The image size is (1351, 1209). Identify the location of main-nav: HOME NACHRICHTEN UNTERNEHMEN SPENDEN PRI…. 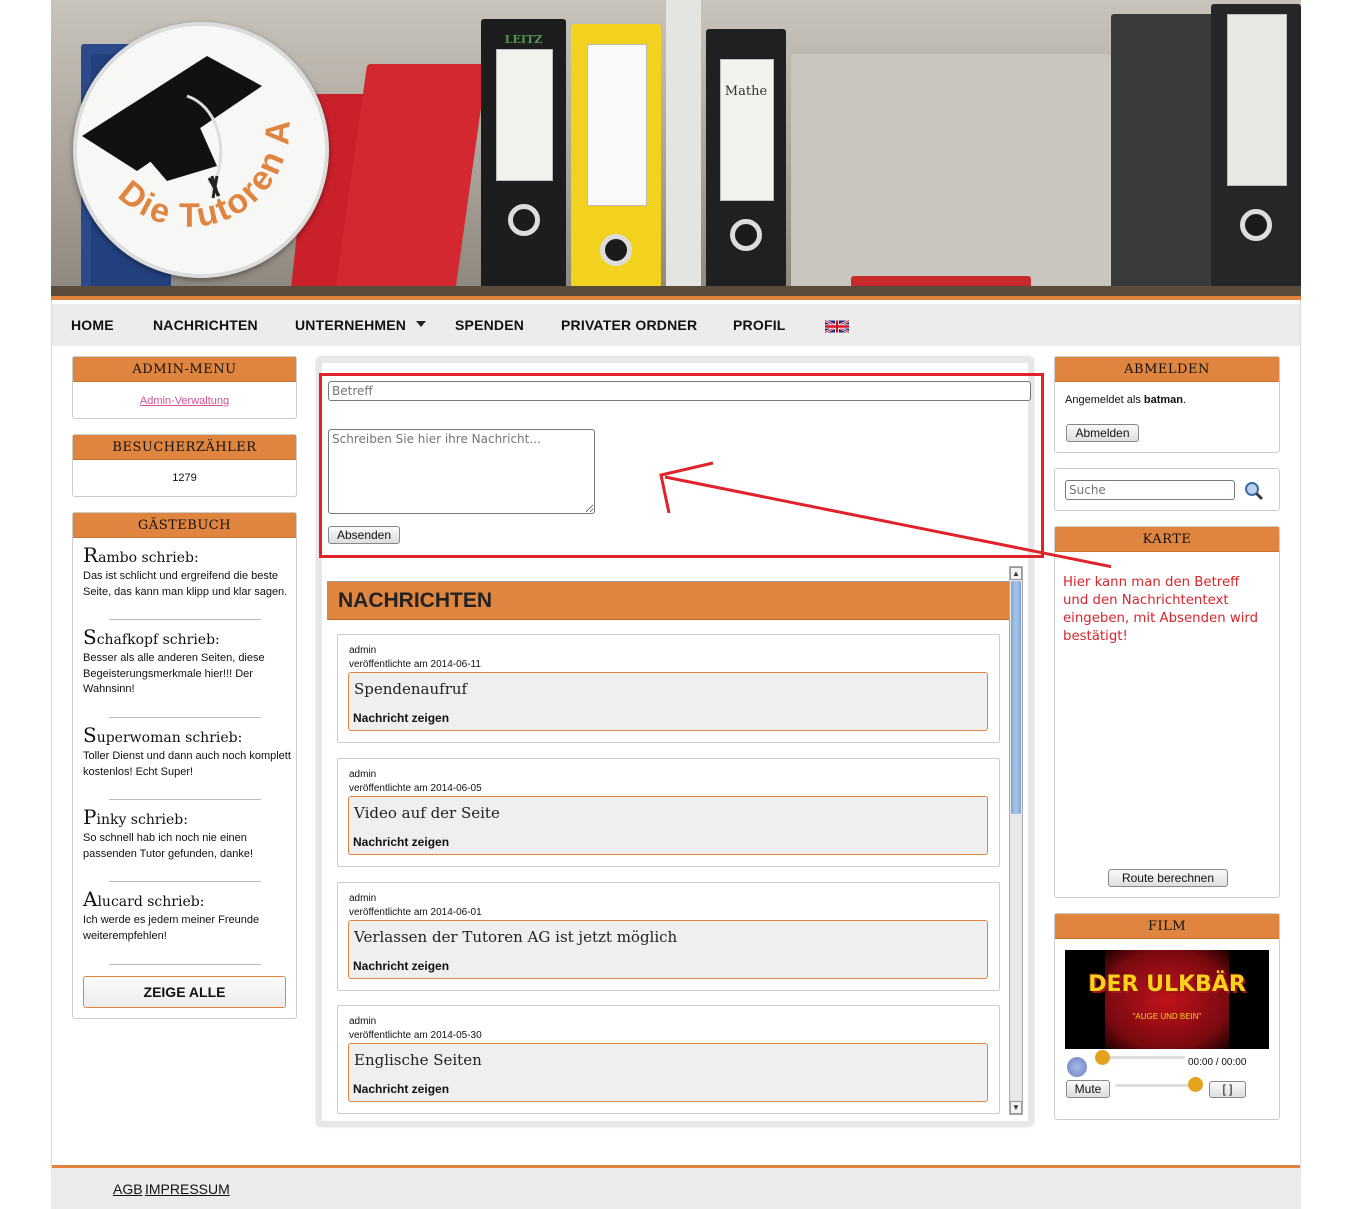
(676, 325).